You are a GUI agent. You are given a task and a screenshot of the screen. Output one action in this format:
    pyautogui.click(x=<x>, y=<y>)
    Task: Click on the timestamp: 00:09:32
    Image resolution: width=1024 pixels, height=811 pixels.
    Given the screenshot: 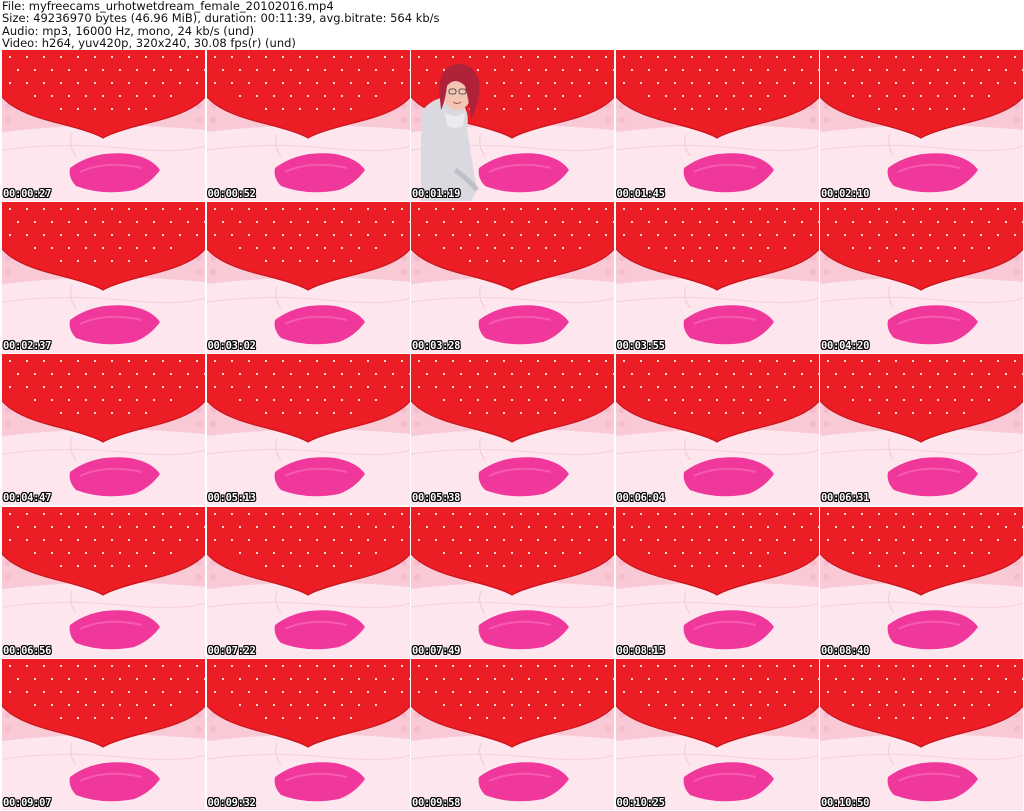 What is the action you would take?
    pyautogui.click(x=231, y=802)
    